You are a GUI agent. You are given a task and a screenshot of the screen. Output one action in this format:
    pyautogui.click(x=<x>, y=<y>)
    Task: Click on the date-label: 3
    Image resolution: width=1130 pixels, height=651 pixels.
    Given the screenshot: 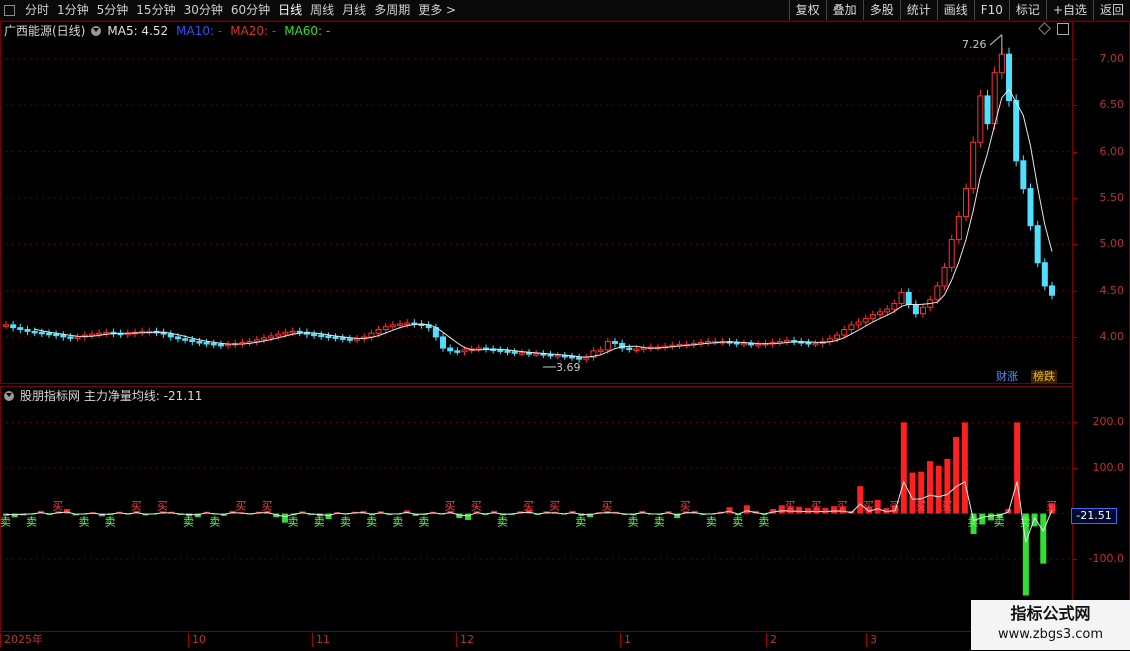 What is the action you would take?
    pyautogui.click(x=871, y=640)
    